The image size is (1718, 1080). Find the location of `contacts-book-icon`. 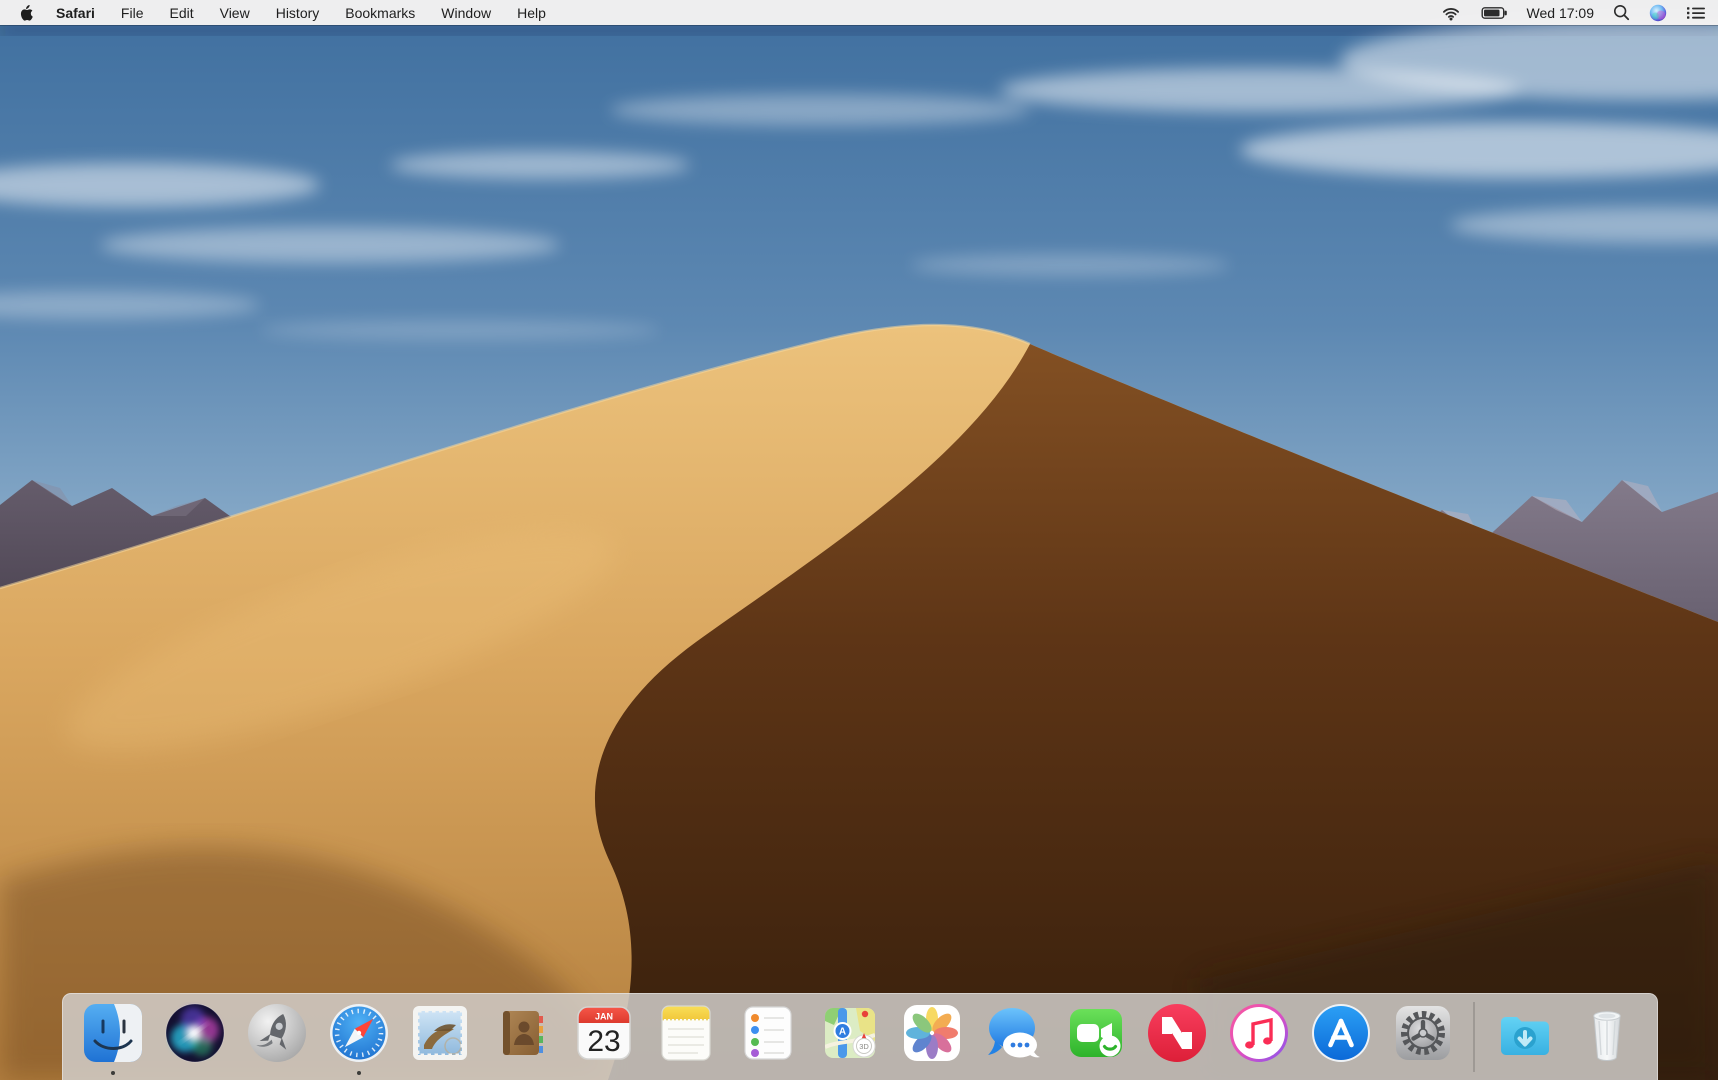

contacts-book-icon is located at coordinates (523, 1033).